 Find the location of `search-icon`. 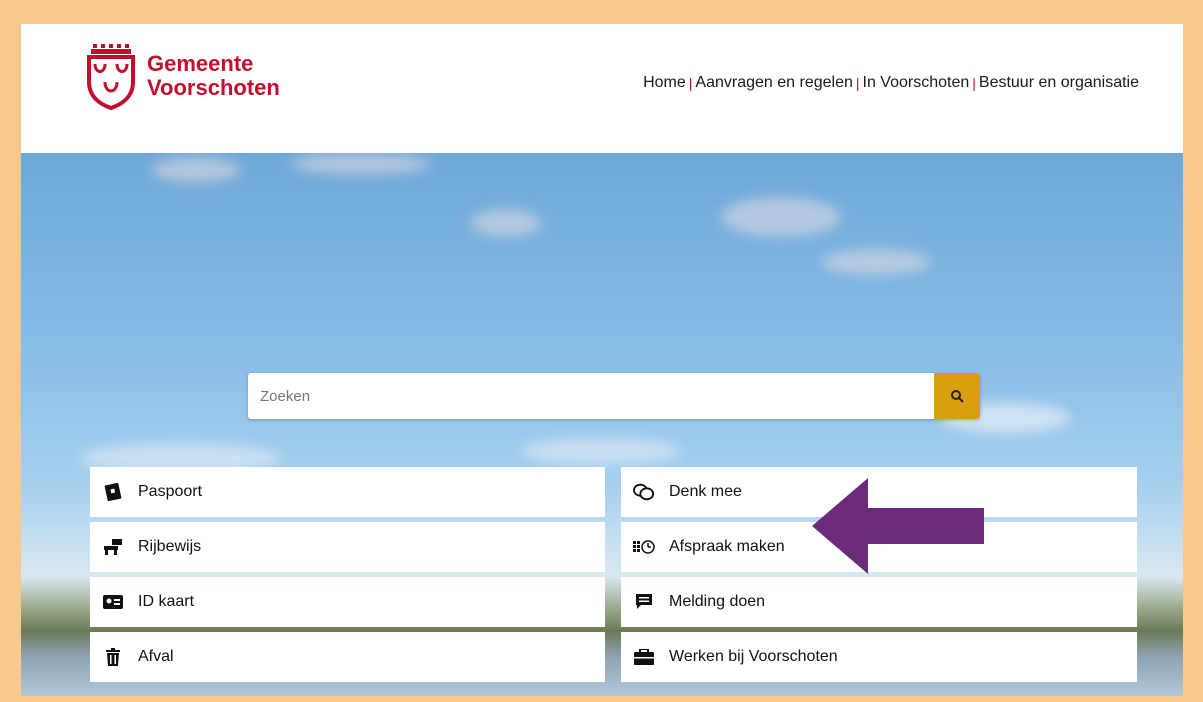

search-icon is located at coordinates (957, 396).